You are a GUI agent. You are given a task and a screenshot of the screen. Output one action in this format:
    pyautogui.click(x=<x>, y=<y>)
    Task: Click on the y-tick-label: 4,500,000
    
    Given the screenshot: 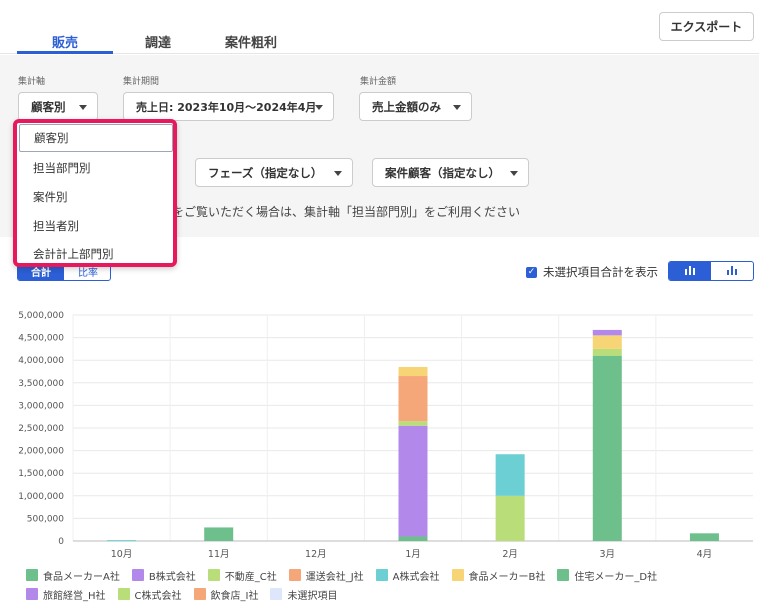 What is the action you would take?
    pyautogui.click(x=41, y=339)
    